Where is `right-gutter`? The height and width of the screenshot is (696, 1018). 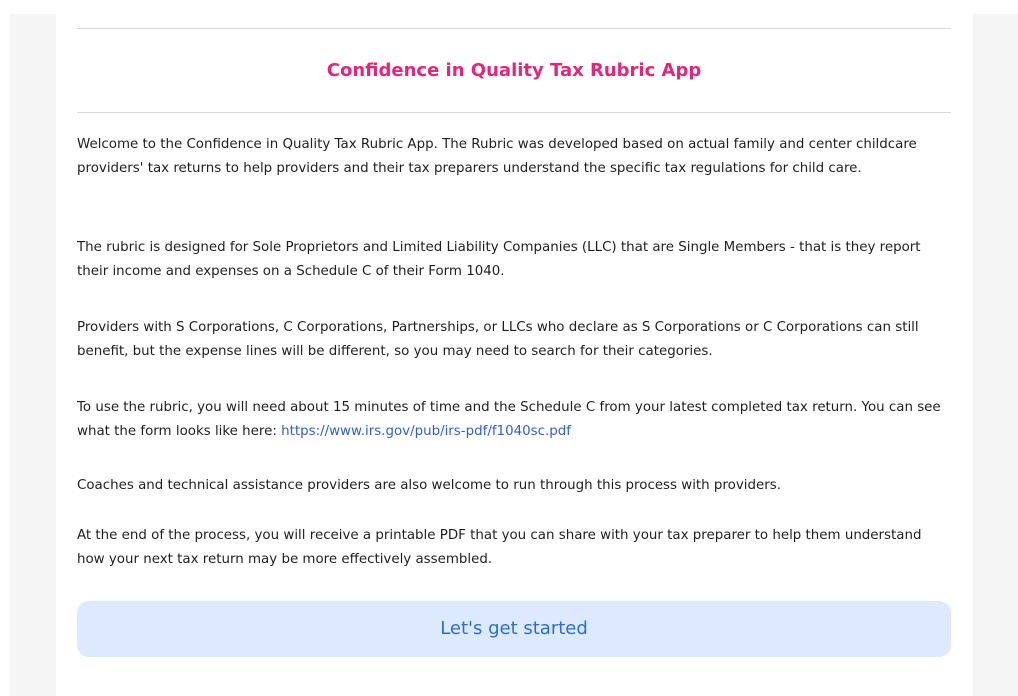 right-gutter is located at coordinates (995, 355).